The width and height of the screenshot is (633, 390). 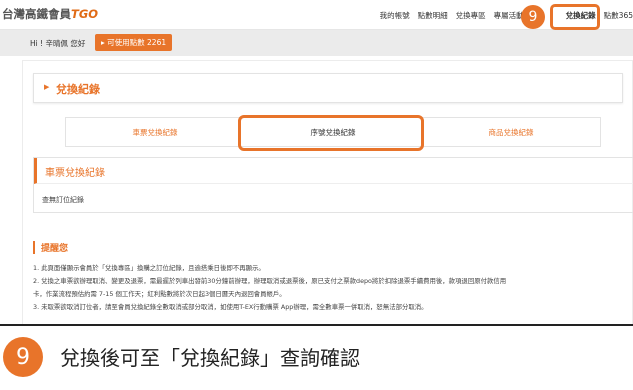 What do you see at coordinates (509, 15) in the screenshot?
I see `nav-item-exclusive-events: 專屬活動` at bounding box center [509, 15].